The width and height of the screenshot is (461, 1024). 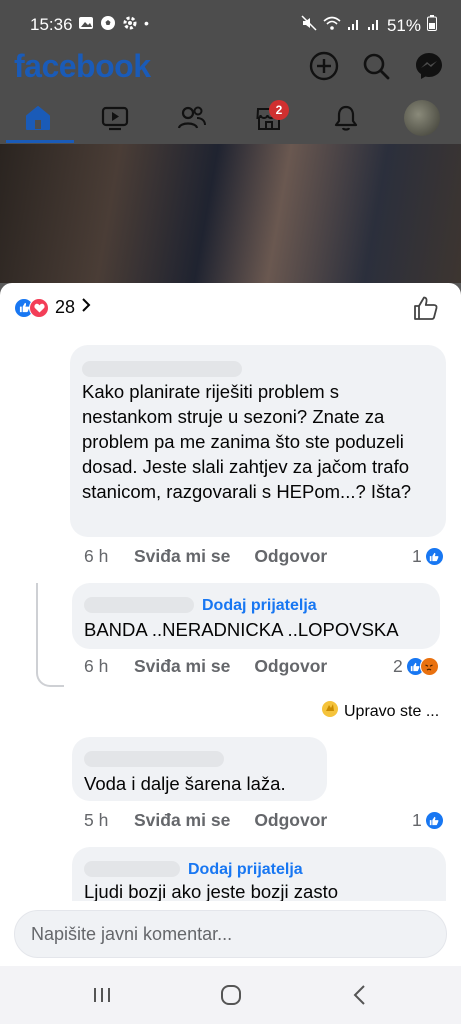 I want to click on clap-icon, so click(x=330, y=711).